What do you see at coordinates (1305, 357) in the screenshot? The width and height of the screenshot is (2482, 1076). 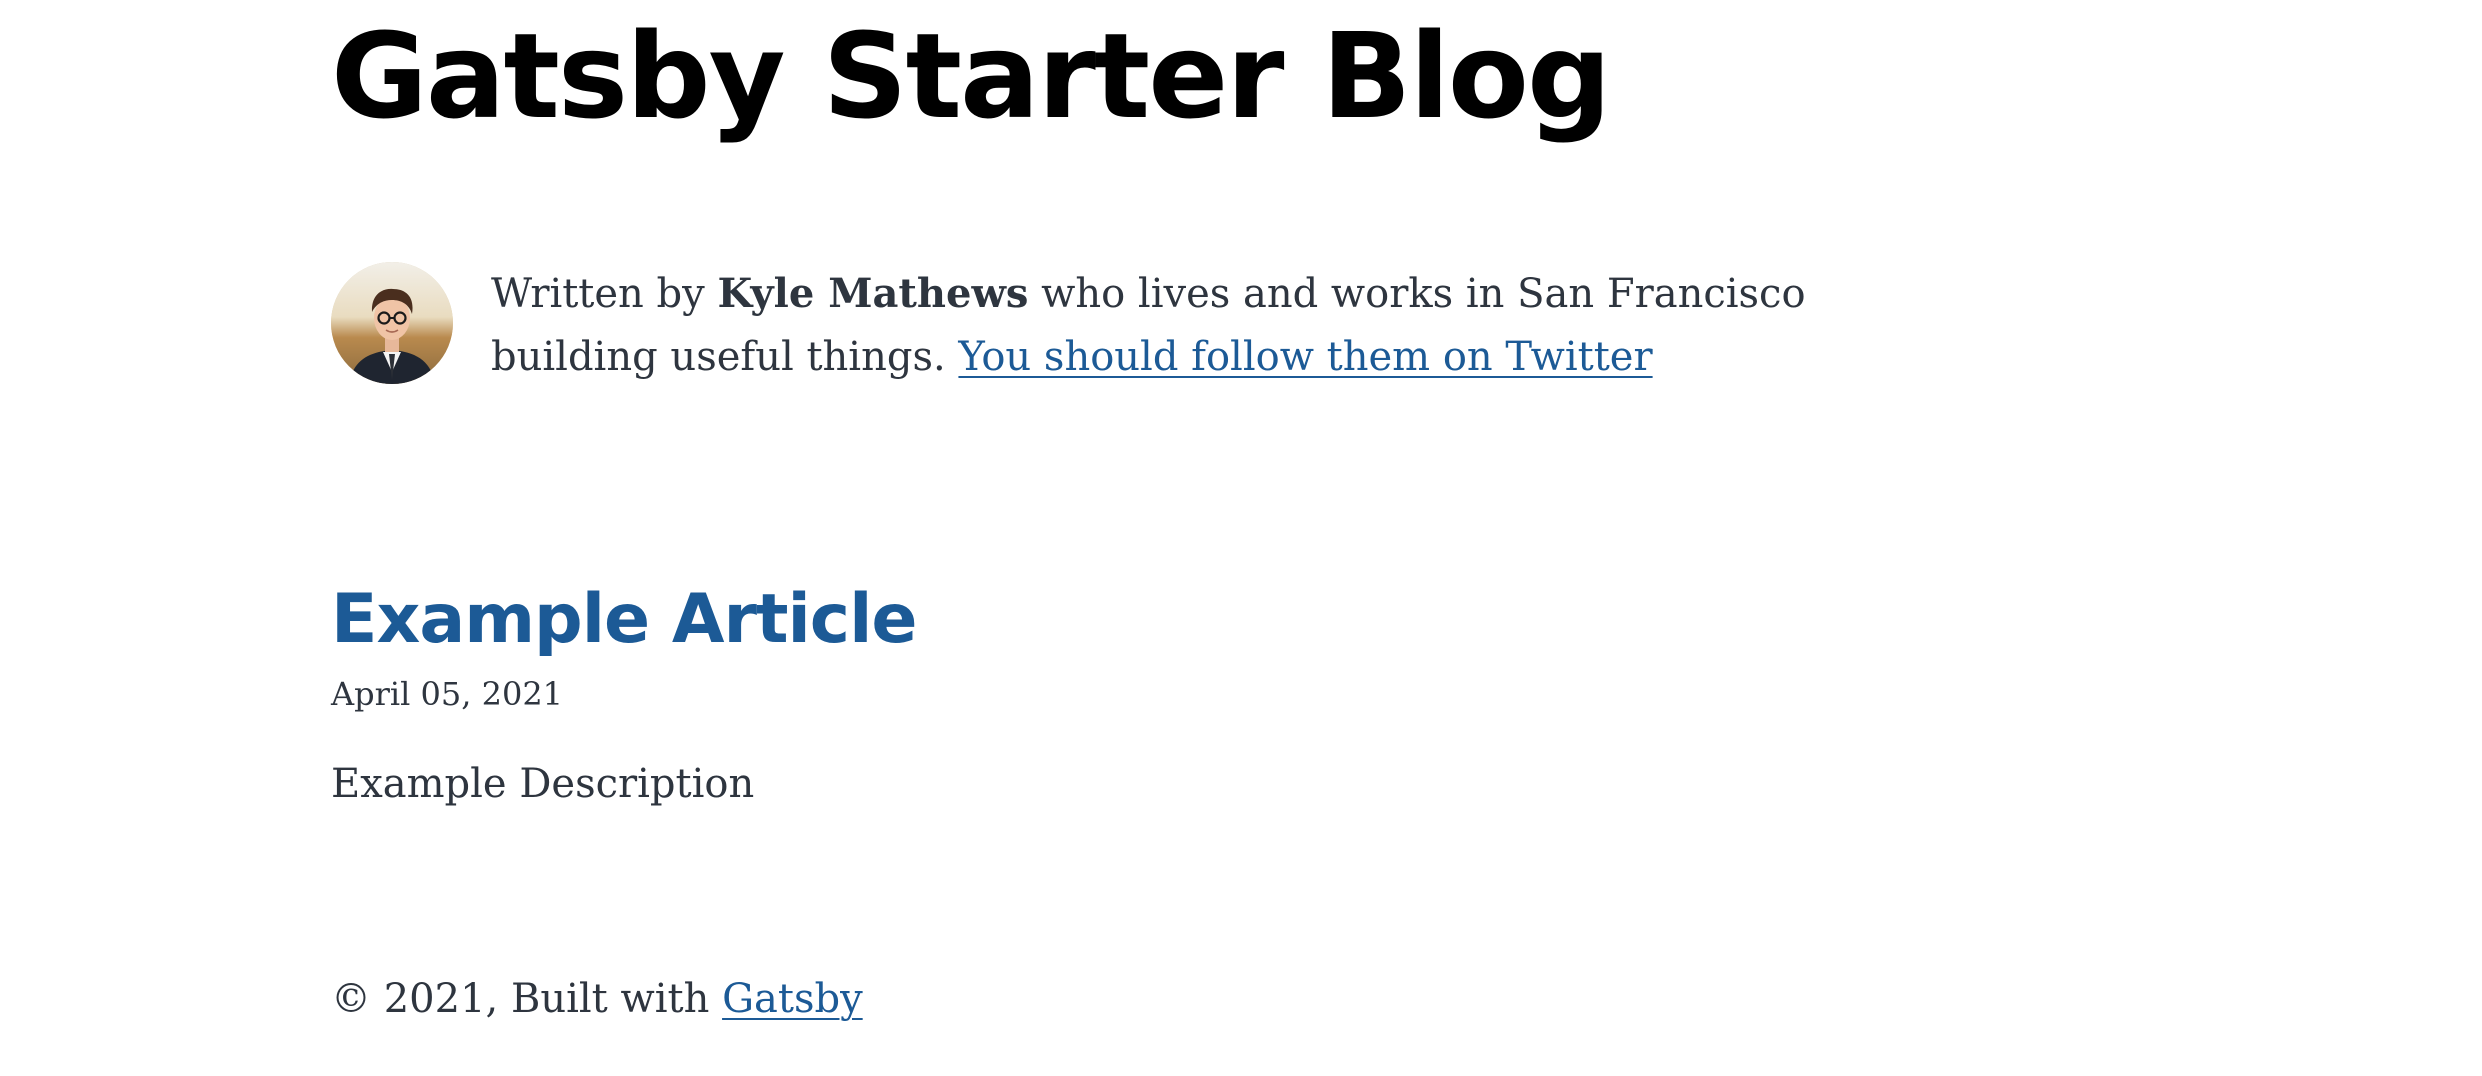 I see `twitter-link: You should follow them on Twitter` at bounding box center [1305, 357].